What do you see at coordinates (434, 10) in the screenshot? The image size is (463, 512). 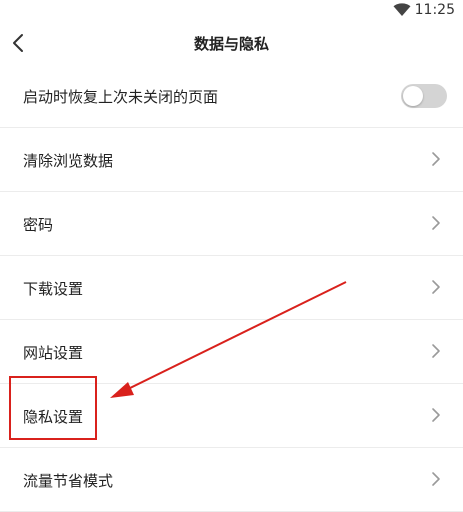 I see `status-time: 11:25` at bounding box center [434, 10].